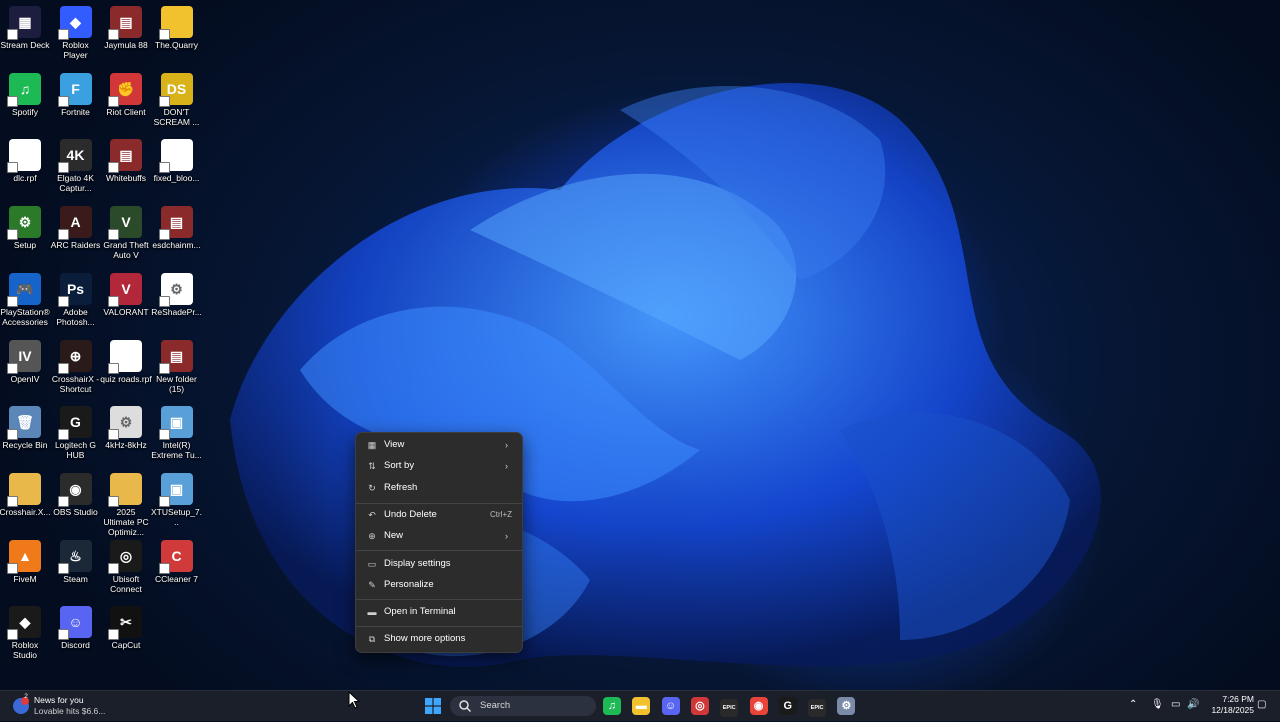 Image resolution: width=1280 pixels, height=722 pixels. What do you see at coordinates (25, 45) in the screenshot?
I see `desktop-icon-label: Stream Deck` at bounding box center [25, 45].